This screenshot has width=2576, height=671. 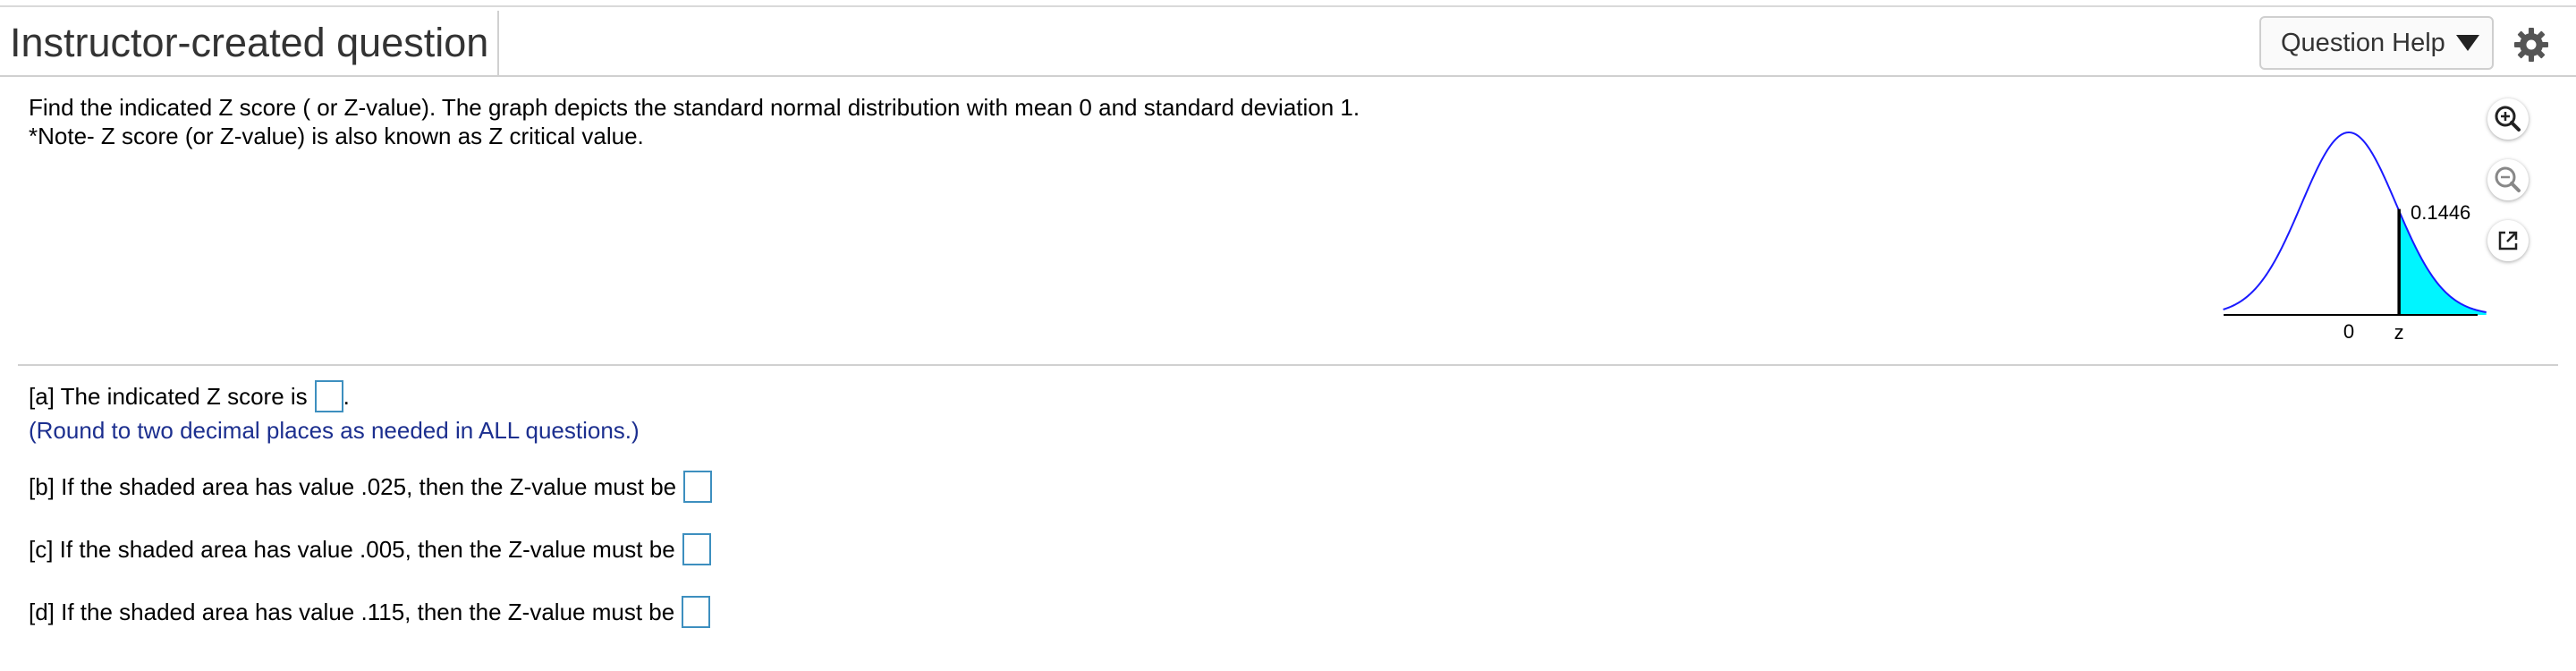 I want to click on zoom-in-button, so click(x=2508, y=119).